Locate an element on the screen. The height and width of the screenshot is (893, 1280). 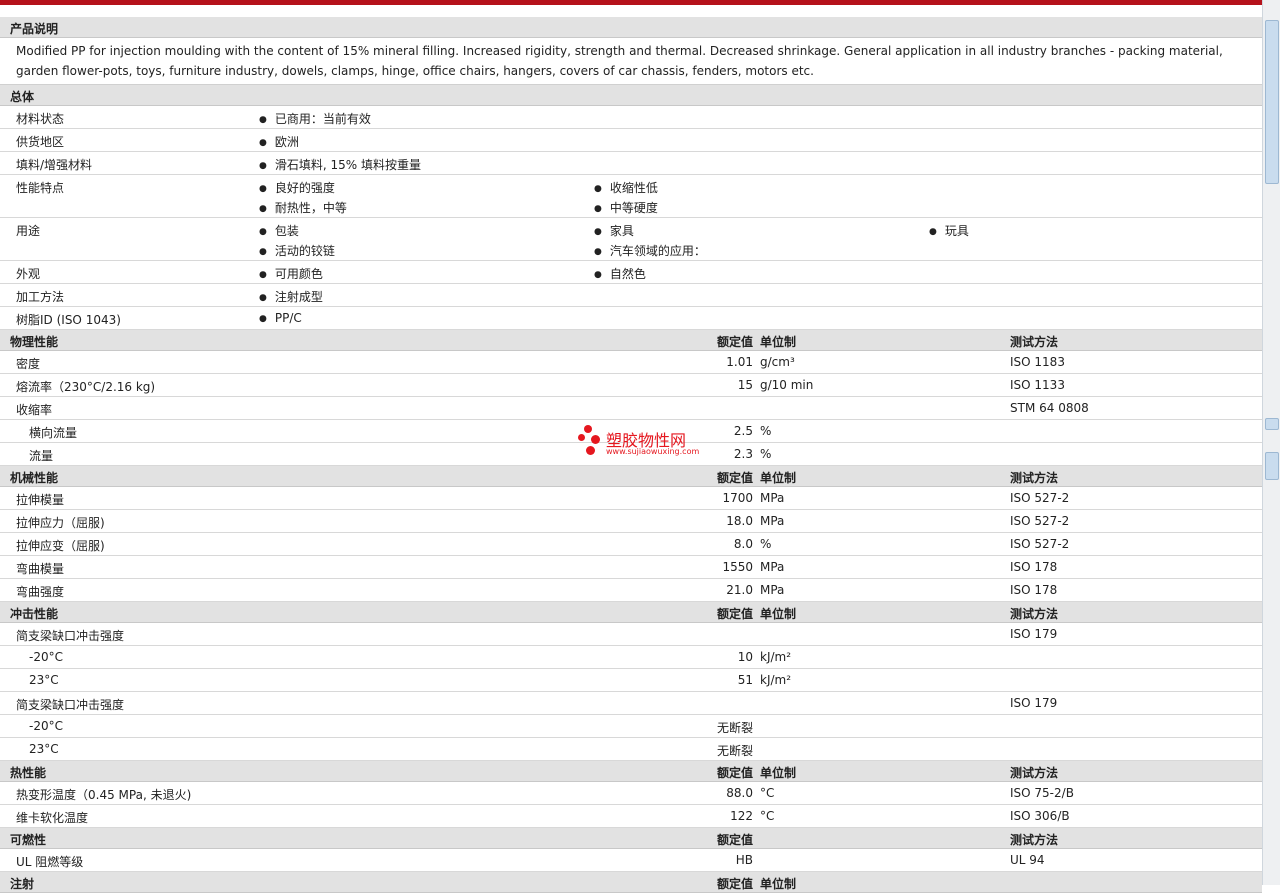
property-row: 密度 1.01 g/cm³ ISO 1183 is located at coordinates (631, 362).